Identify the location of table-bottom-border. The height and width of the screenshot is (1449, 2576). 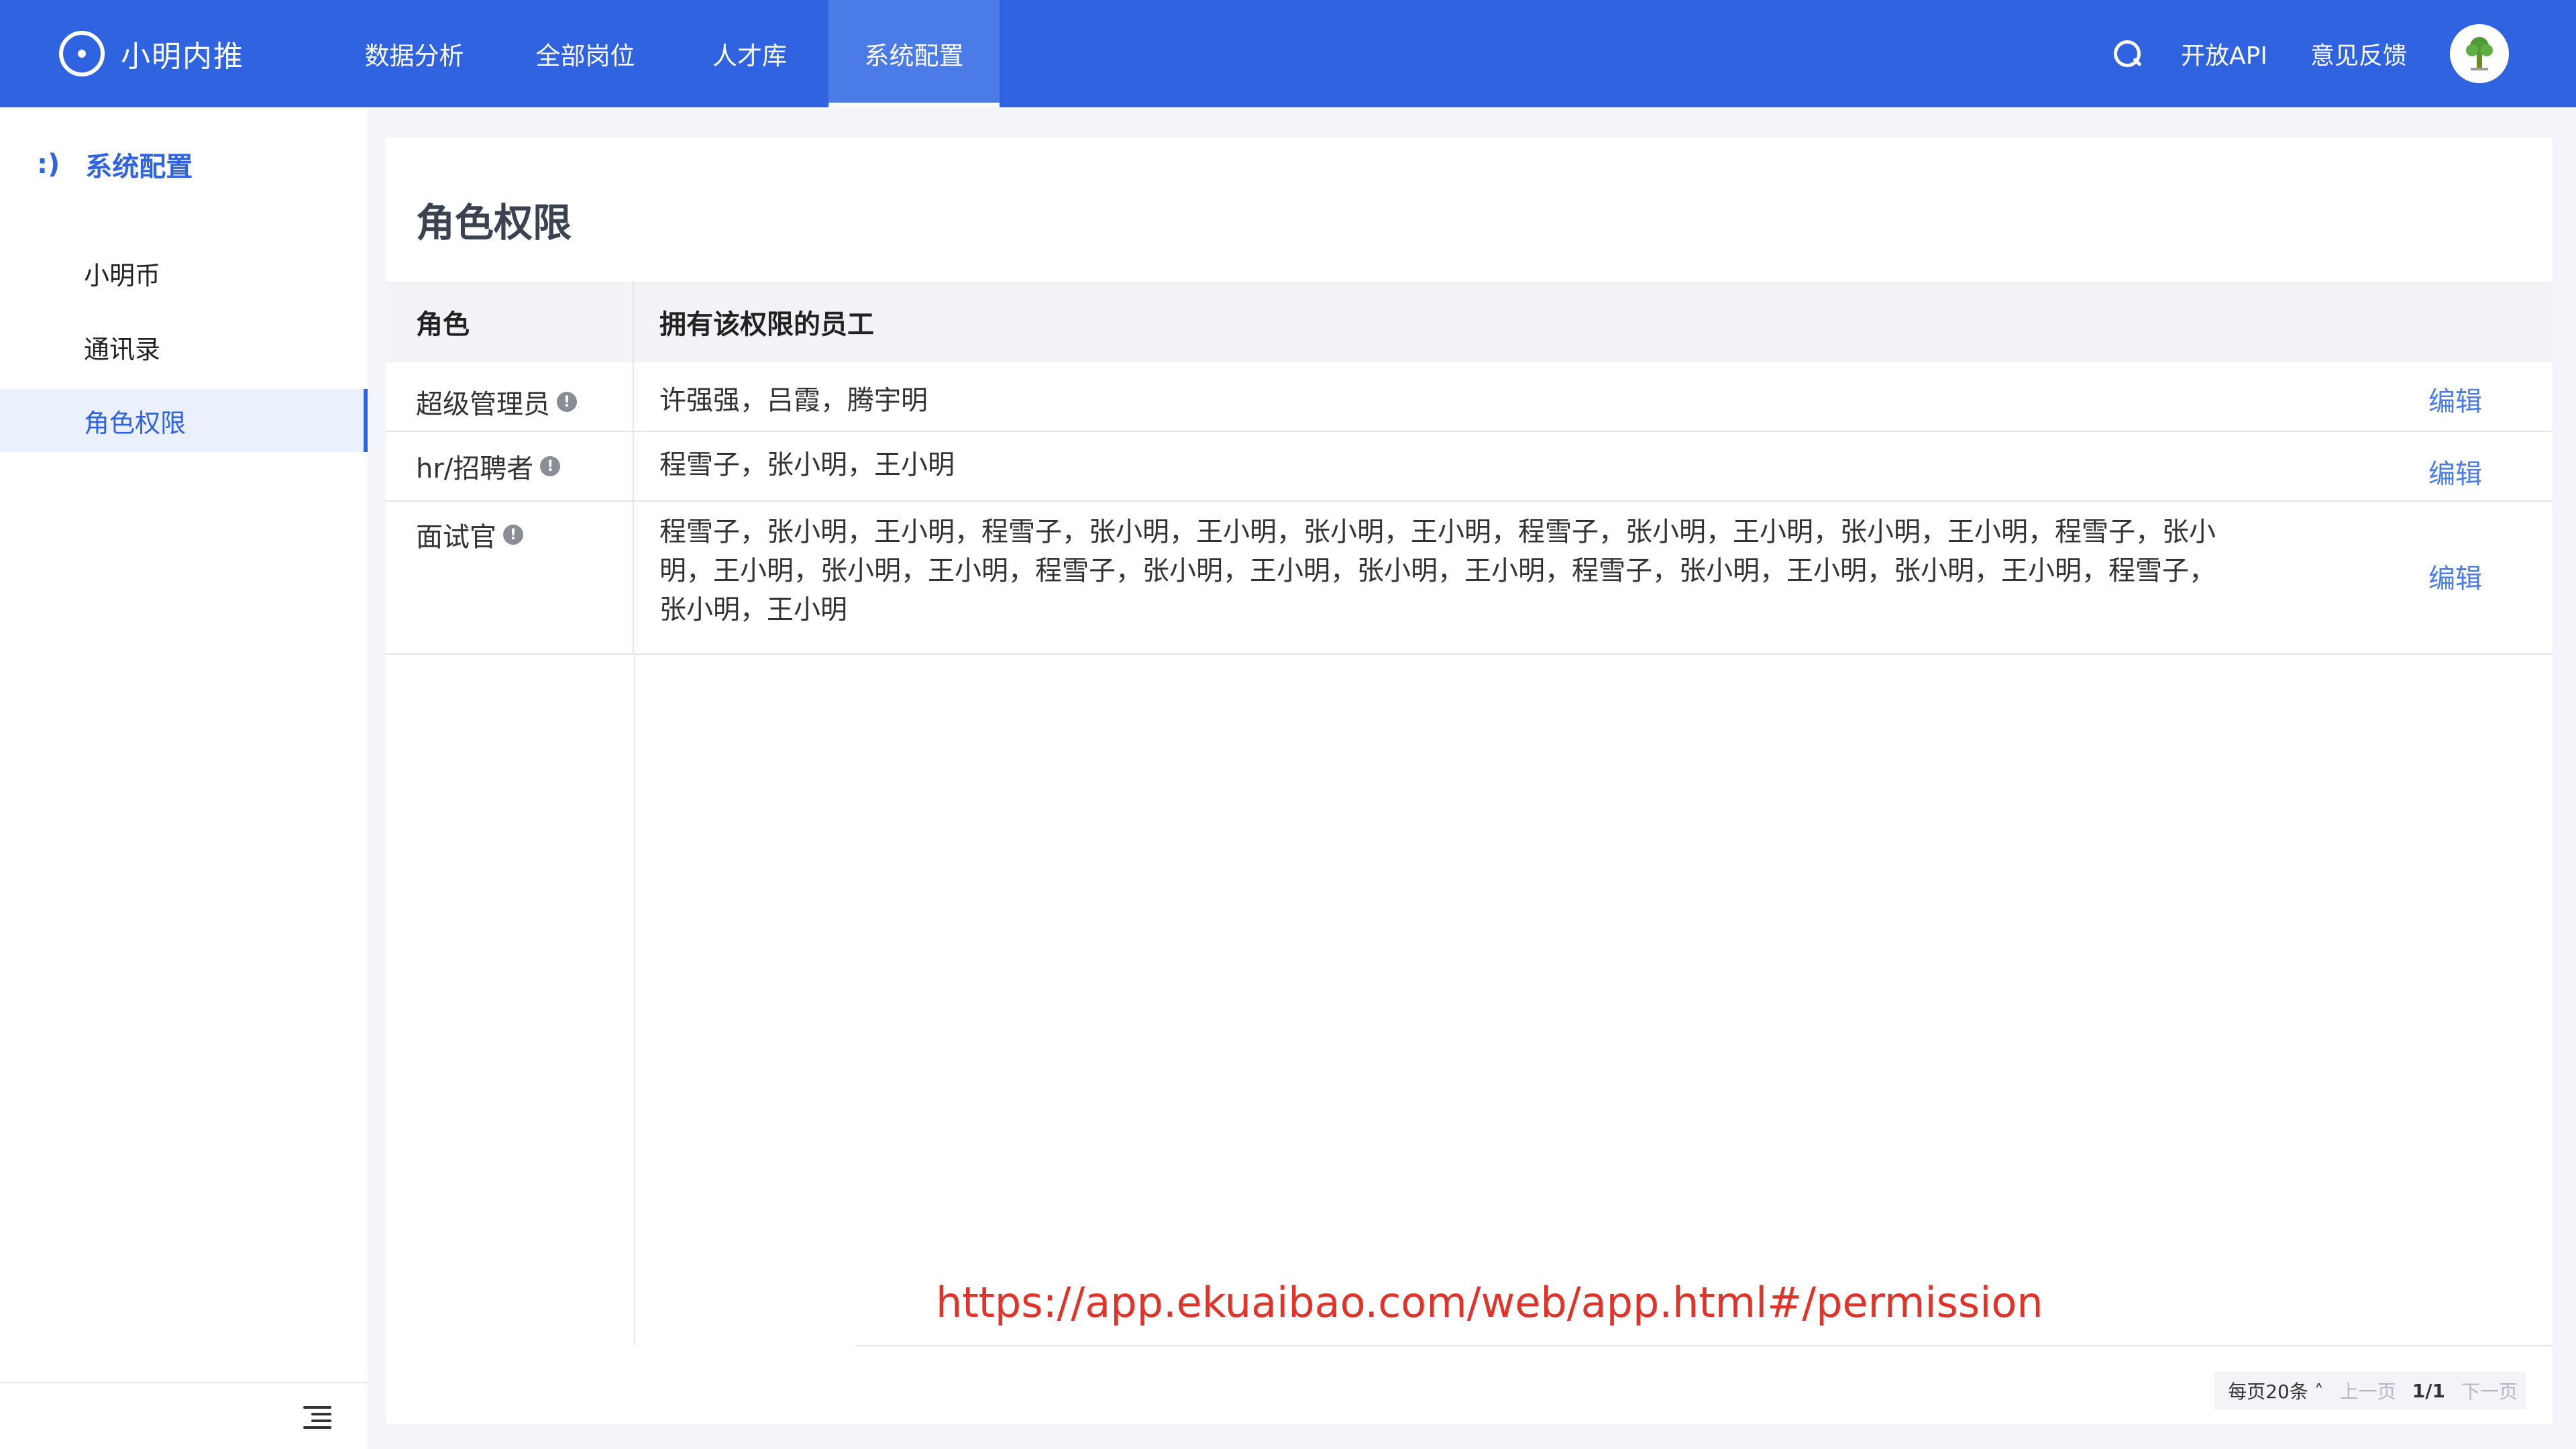
(1704, 1345).